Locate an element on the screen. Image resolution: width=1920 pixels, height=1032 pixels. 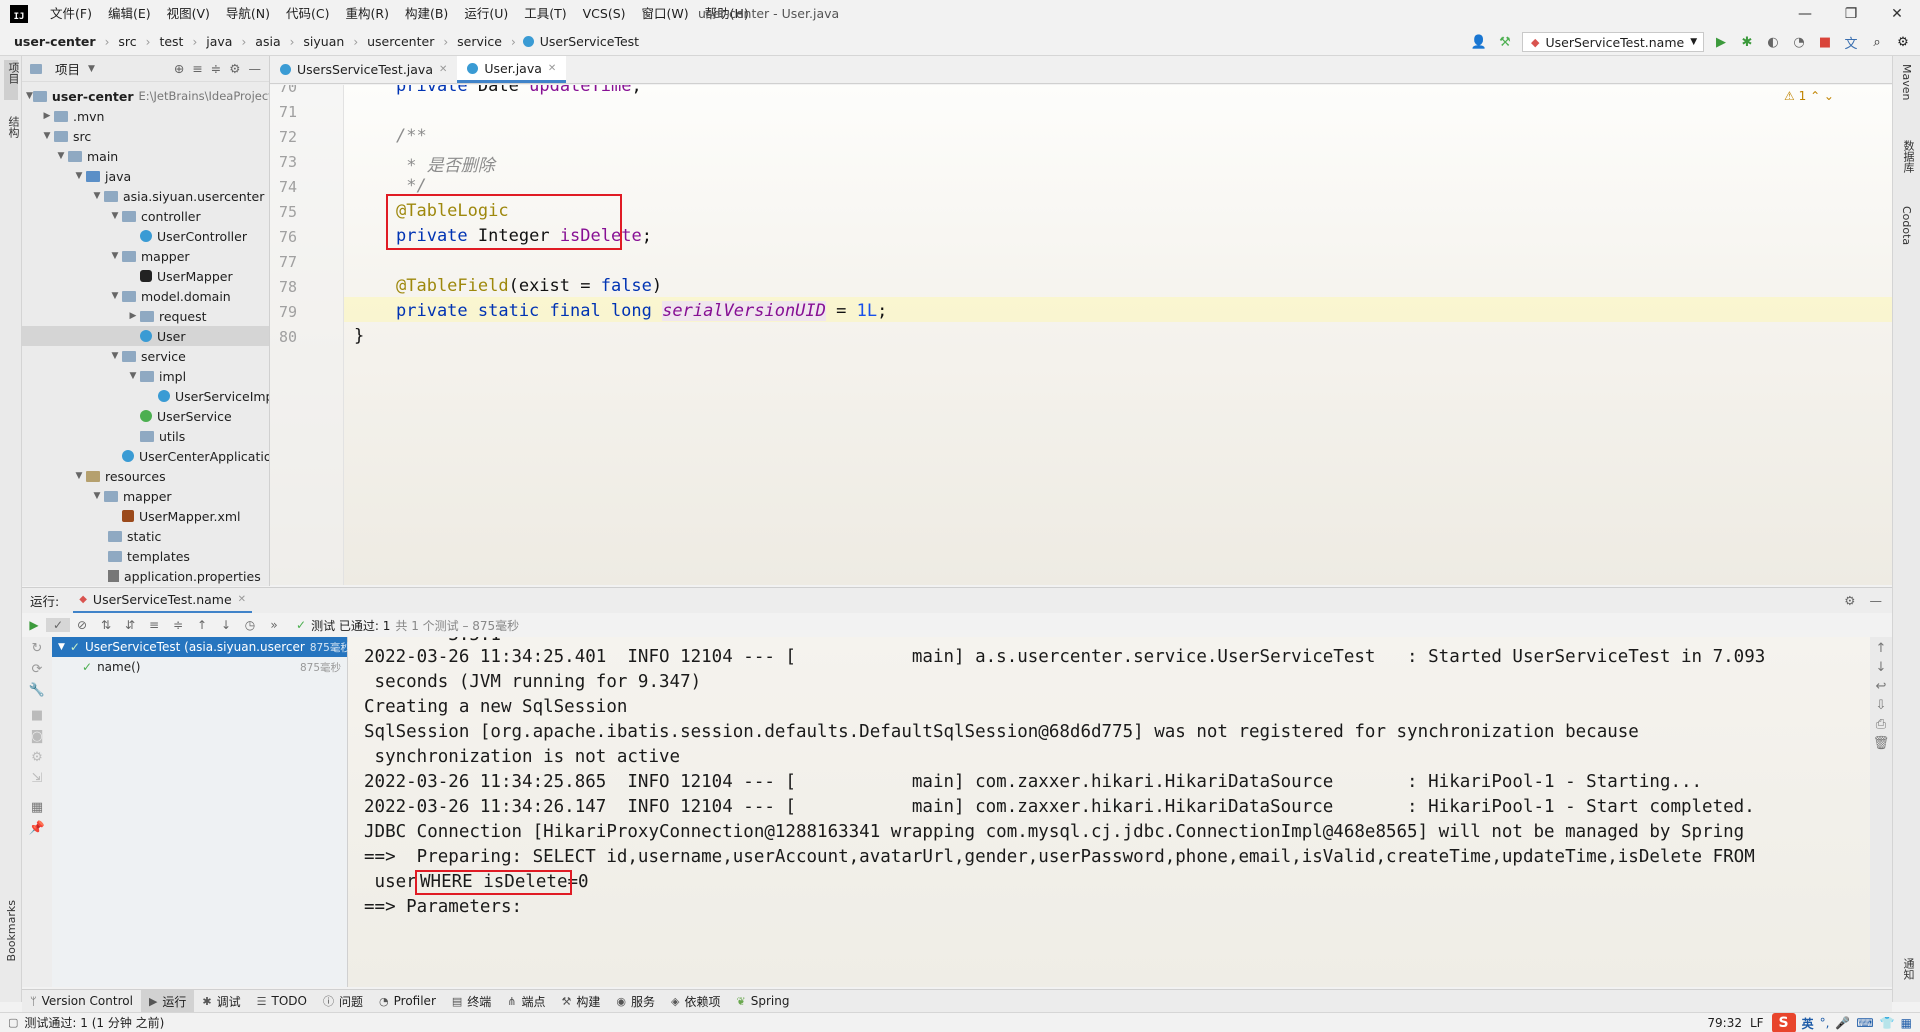
soft-wrap-icon: ↩ is located at coordinates (1881, 686).